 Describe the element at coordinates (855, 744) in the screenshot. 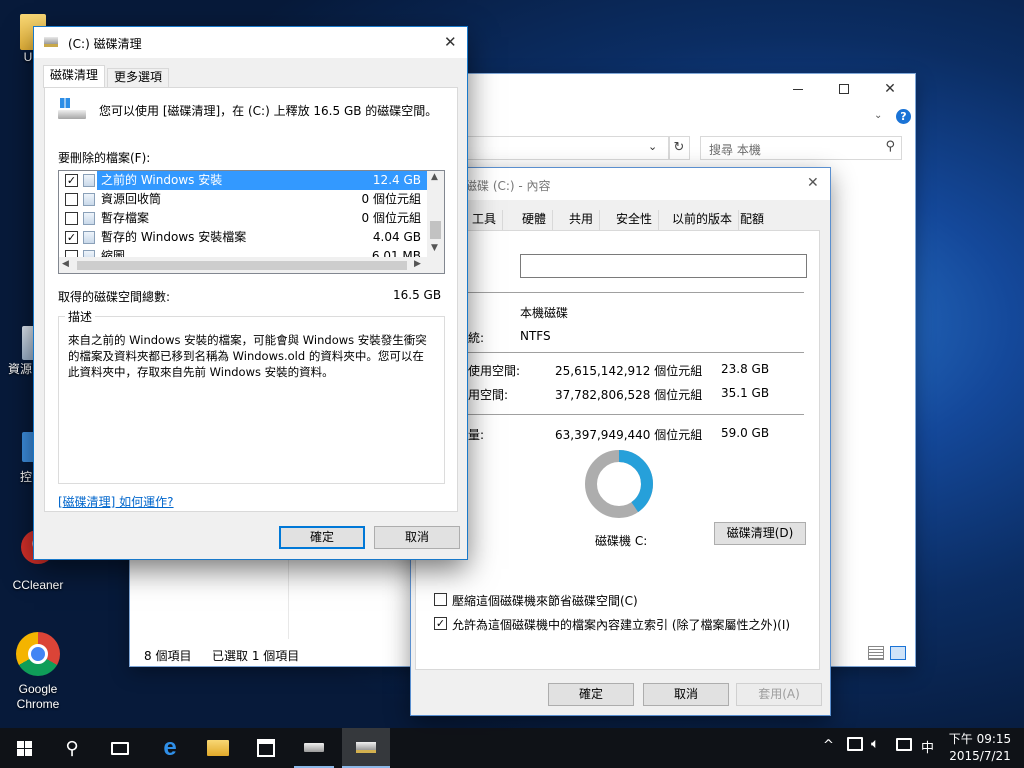

I see `network-icon` at that location.